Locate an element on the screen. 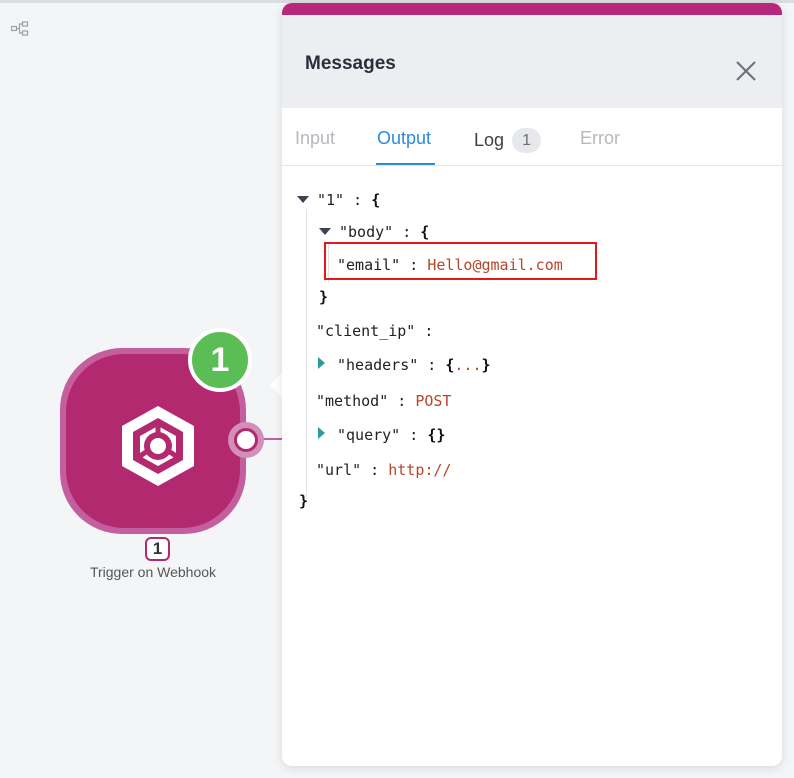  tab-log: Log 1 is located at coordinates (508, 140).